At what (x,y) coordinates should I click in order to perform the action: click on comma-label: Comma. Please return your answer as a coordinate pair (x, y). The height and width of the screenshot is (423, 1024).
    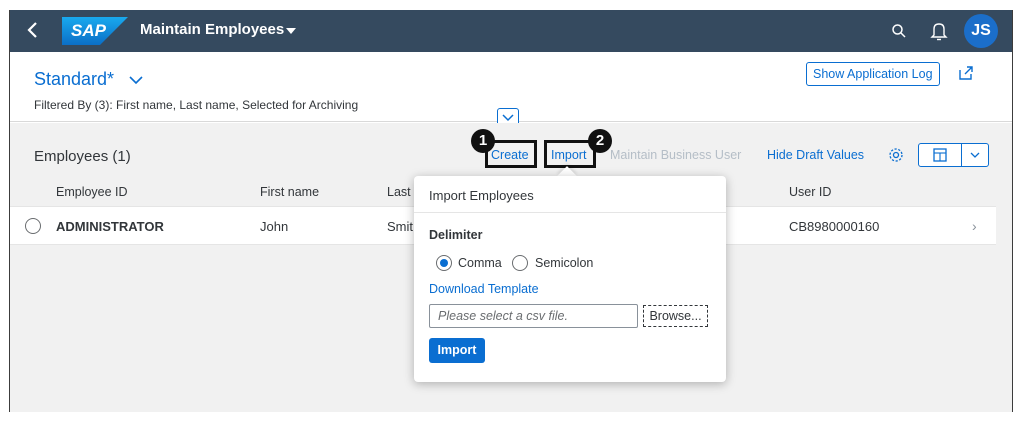
    Looking at the image, I should click on (480, 263).